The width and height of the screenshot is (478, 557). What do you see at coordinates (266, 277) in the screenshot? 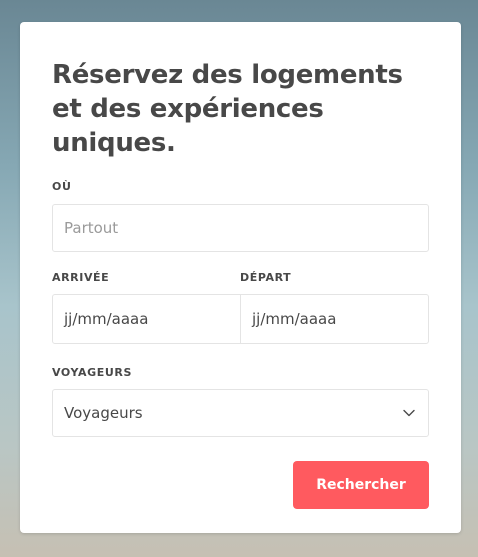
I see `checkout-label: DÉPART` at bounding box center [266, 277].